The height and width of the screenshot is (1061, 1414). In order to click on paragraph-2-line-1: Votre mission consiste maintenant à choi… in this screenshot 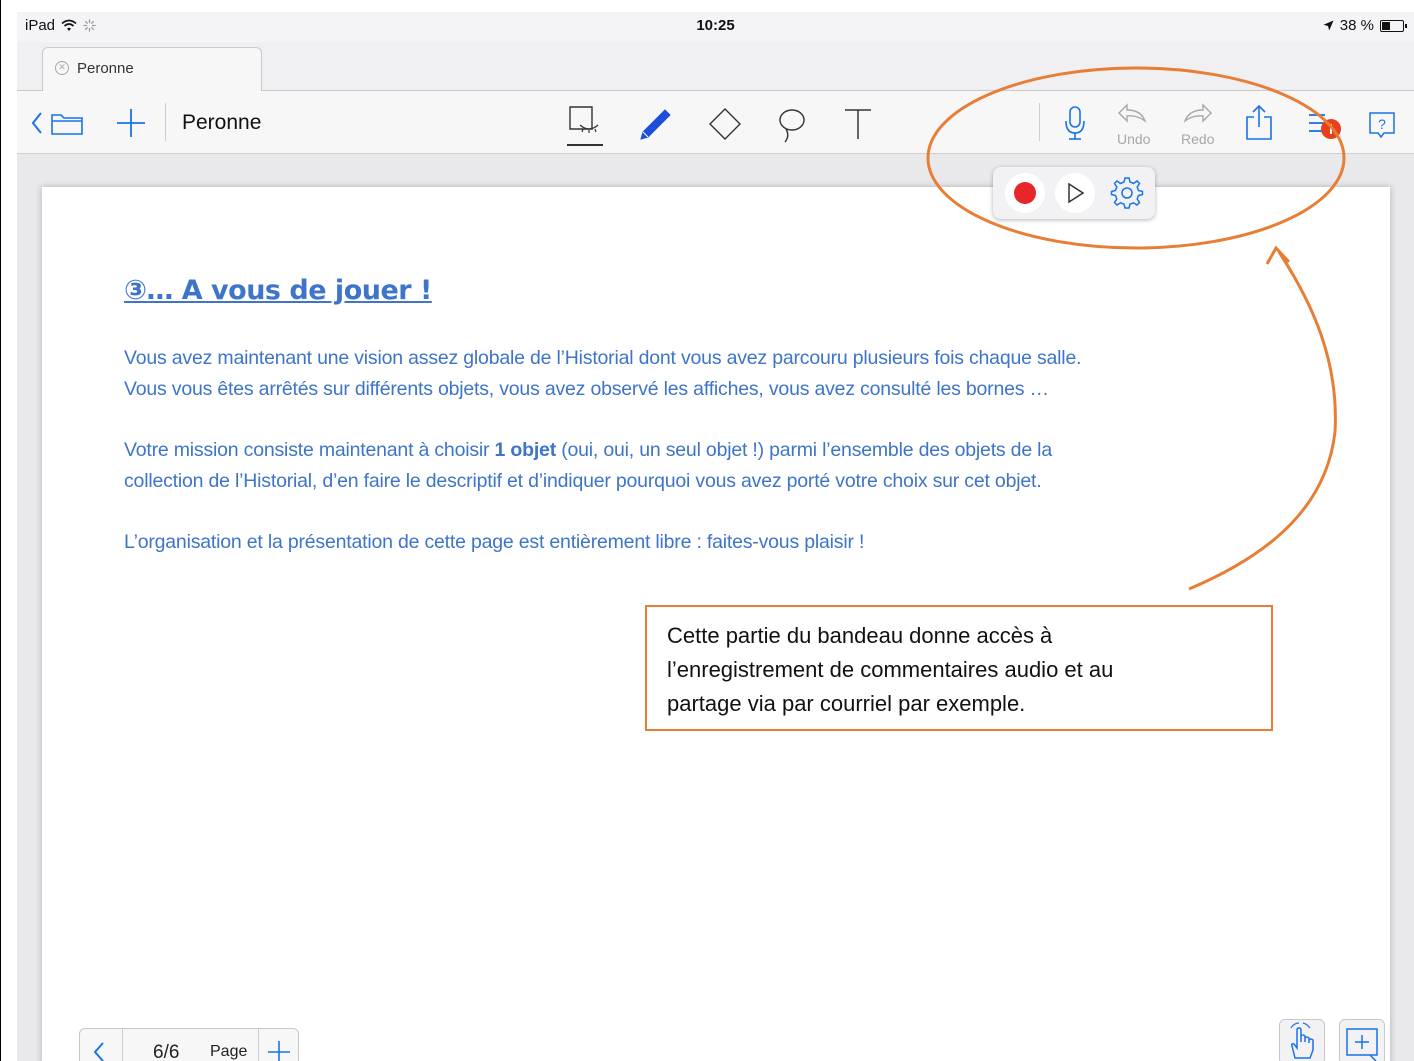, I will do `click(588, 450)`.